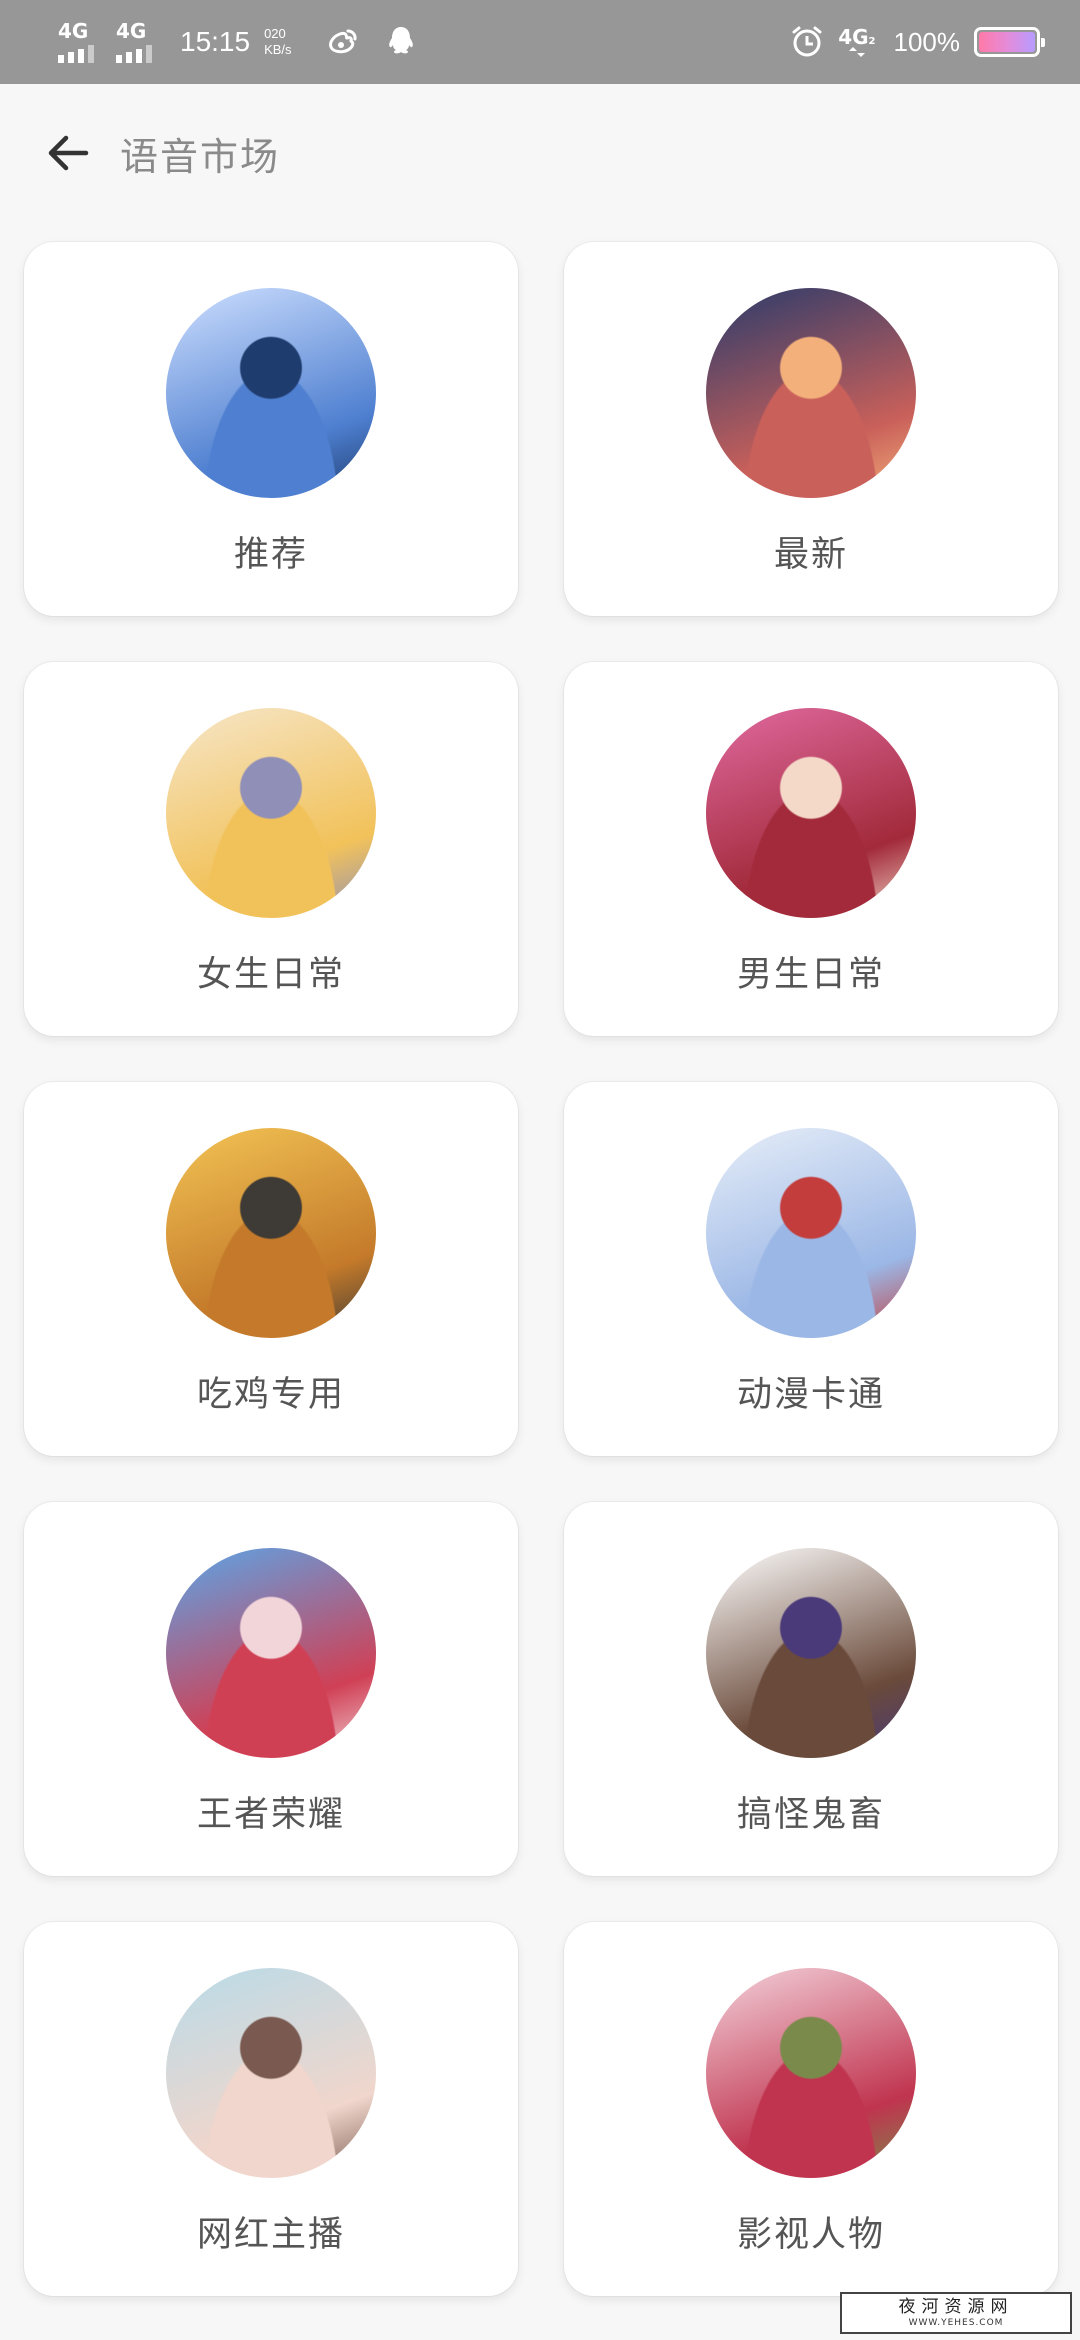  What do you see at coordinates (810, 975) in the screenshot?
I see `category-label: 男生日常` at bounding box center [810, 975].